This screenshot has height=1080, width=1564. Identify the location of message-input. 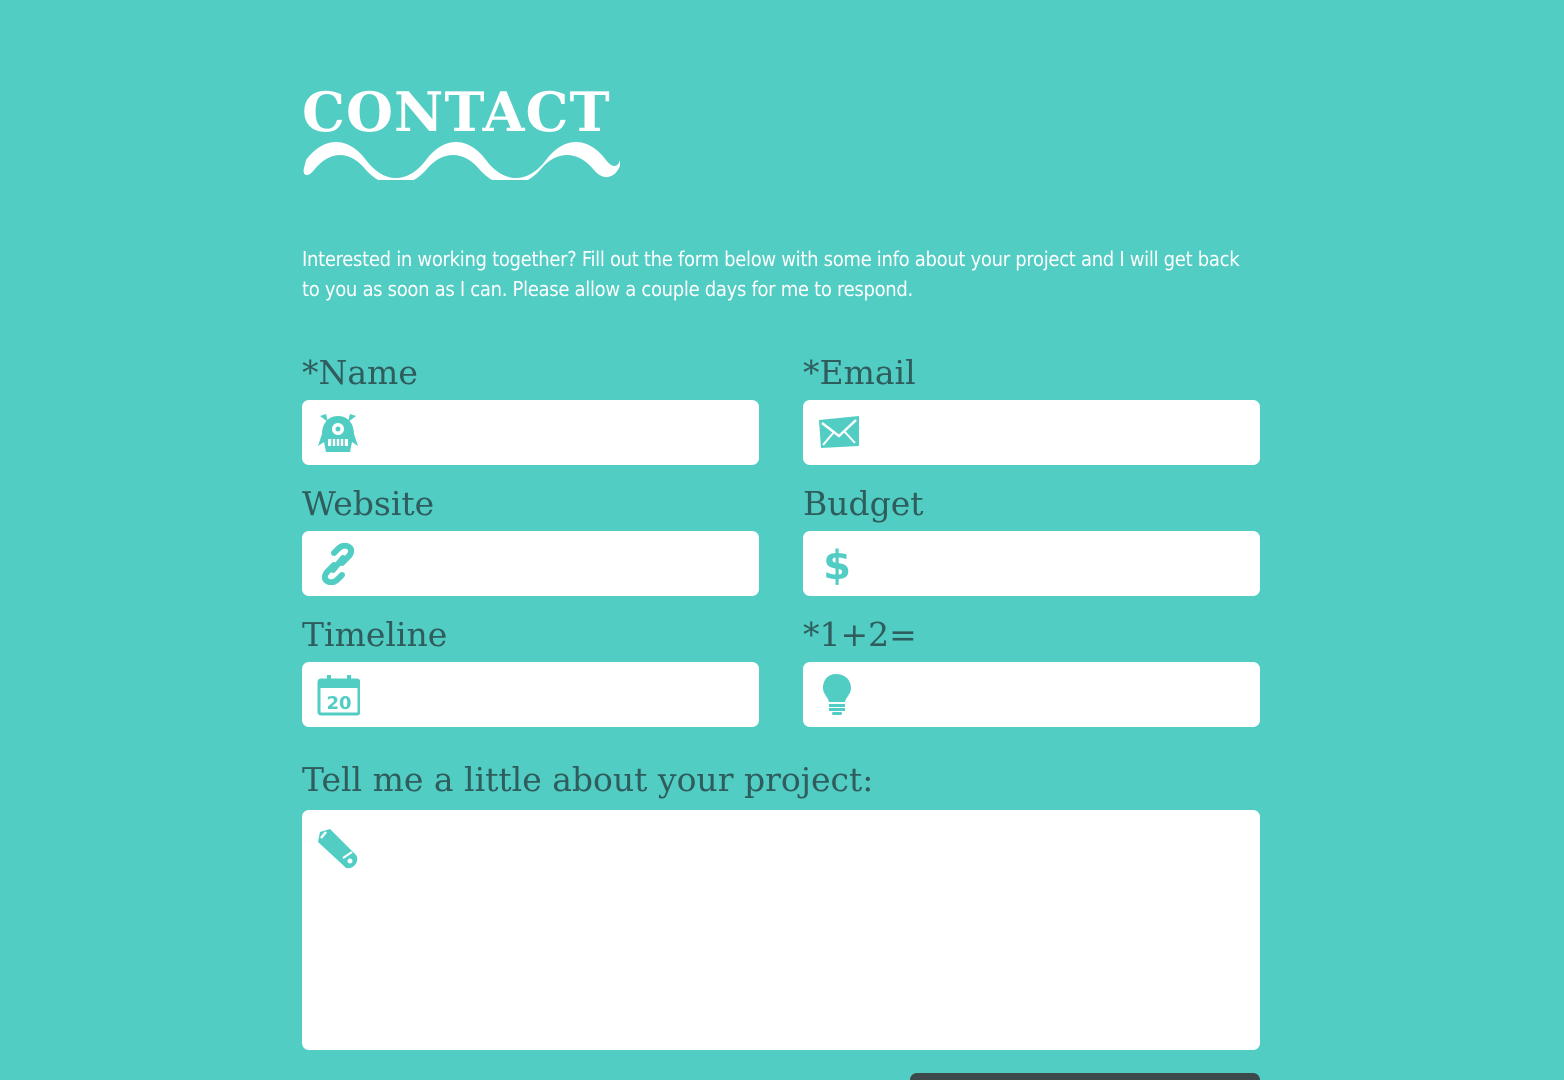
(811, 931).